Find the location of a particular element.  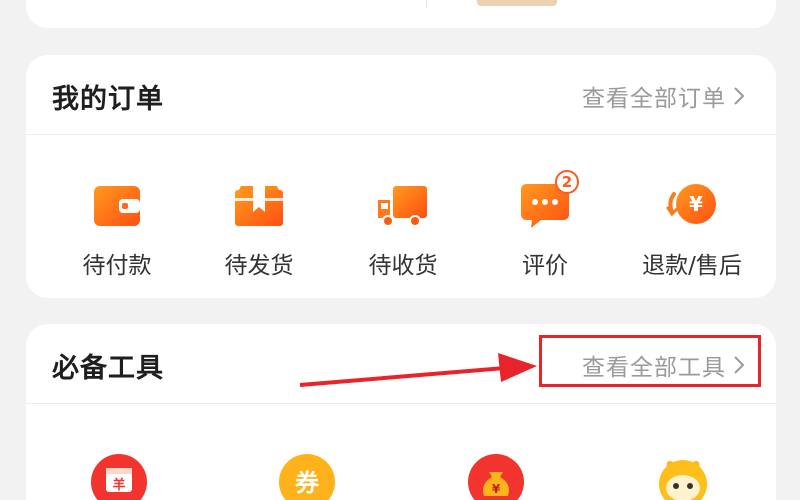

order-to-receive: 待收货 is located at coordinates (403, 229).